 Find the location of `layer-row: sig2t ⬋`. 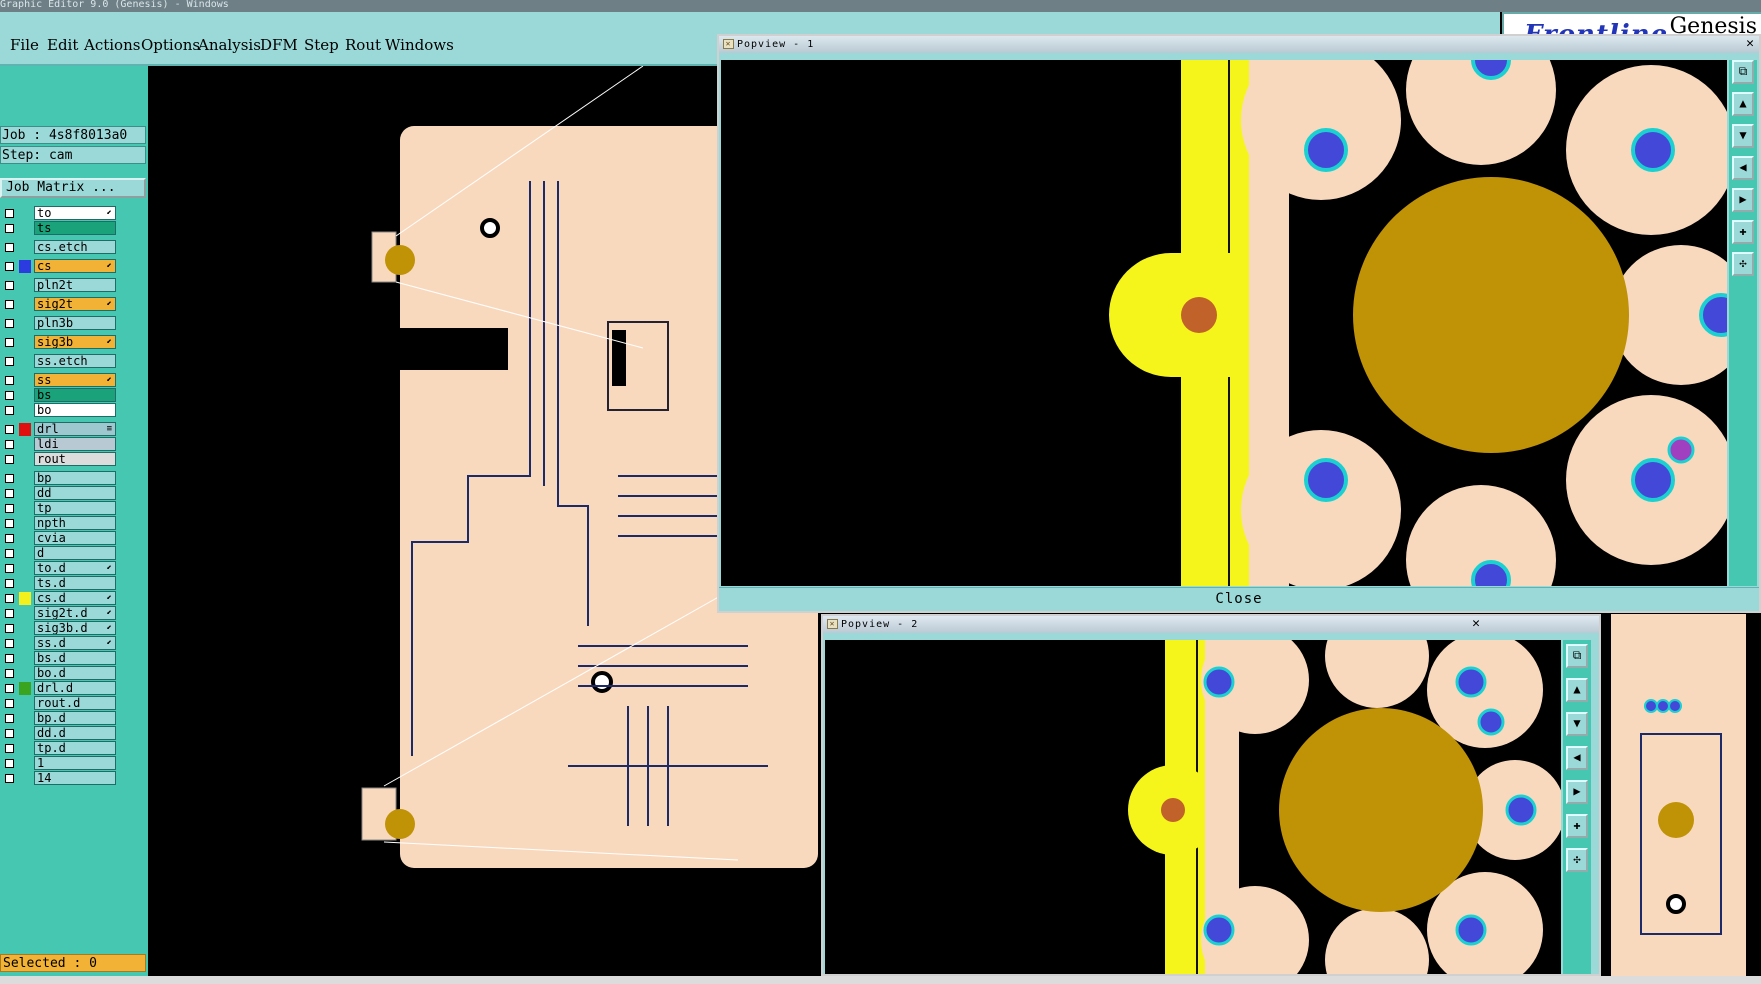

layer-row: sig2t ⬋ is located at coordinates (59, 304).